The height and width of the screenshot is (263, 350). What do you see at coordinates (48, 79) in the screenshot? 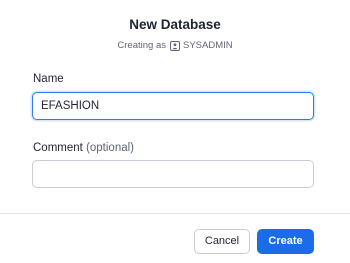
I see `name-label: Name` at bounding box center [48, 79].